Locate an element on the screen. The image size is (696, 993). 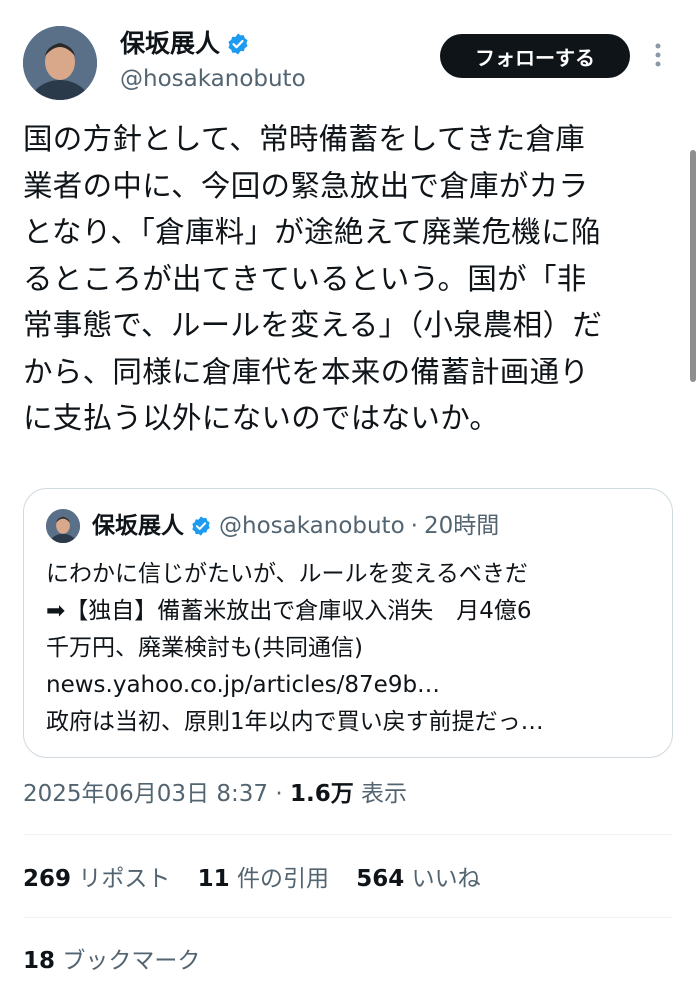
quoted-header: 保坂展人 @hosakanobuto · 20時間 is located at coordinates (295, 526).